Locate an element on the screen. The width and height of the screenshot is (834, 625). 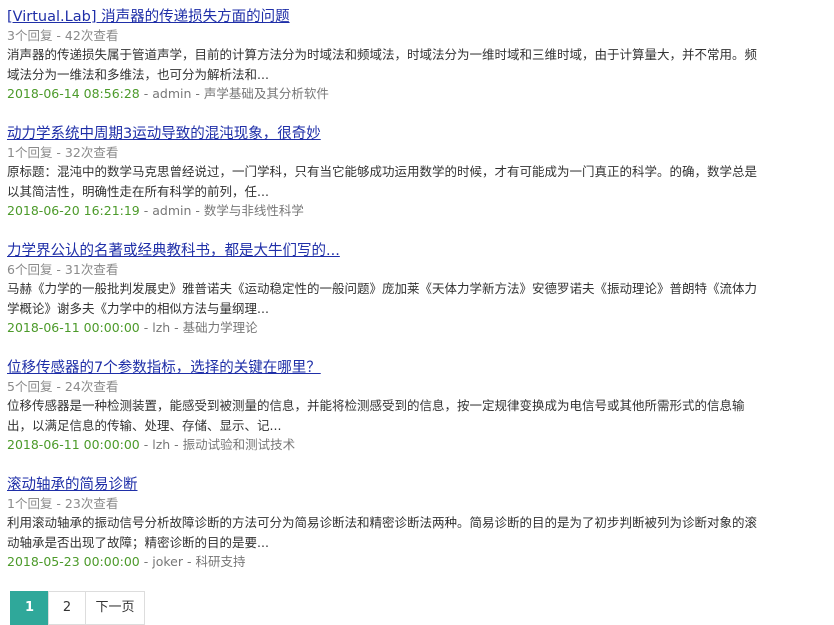
pagination: 1 2 下一页 is located at coordinates (77, 608).